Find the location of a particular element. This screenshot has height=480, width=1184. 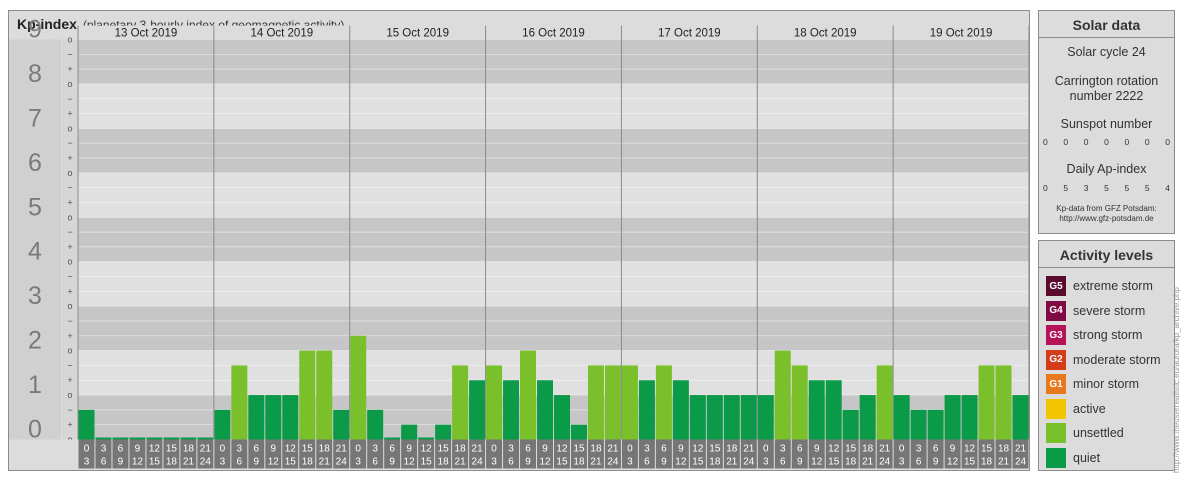

slot-end-label: 3 is located at coordinates (223, 462).